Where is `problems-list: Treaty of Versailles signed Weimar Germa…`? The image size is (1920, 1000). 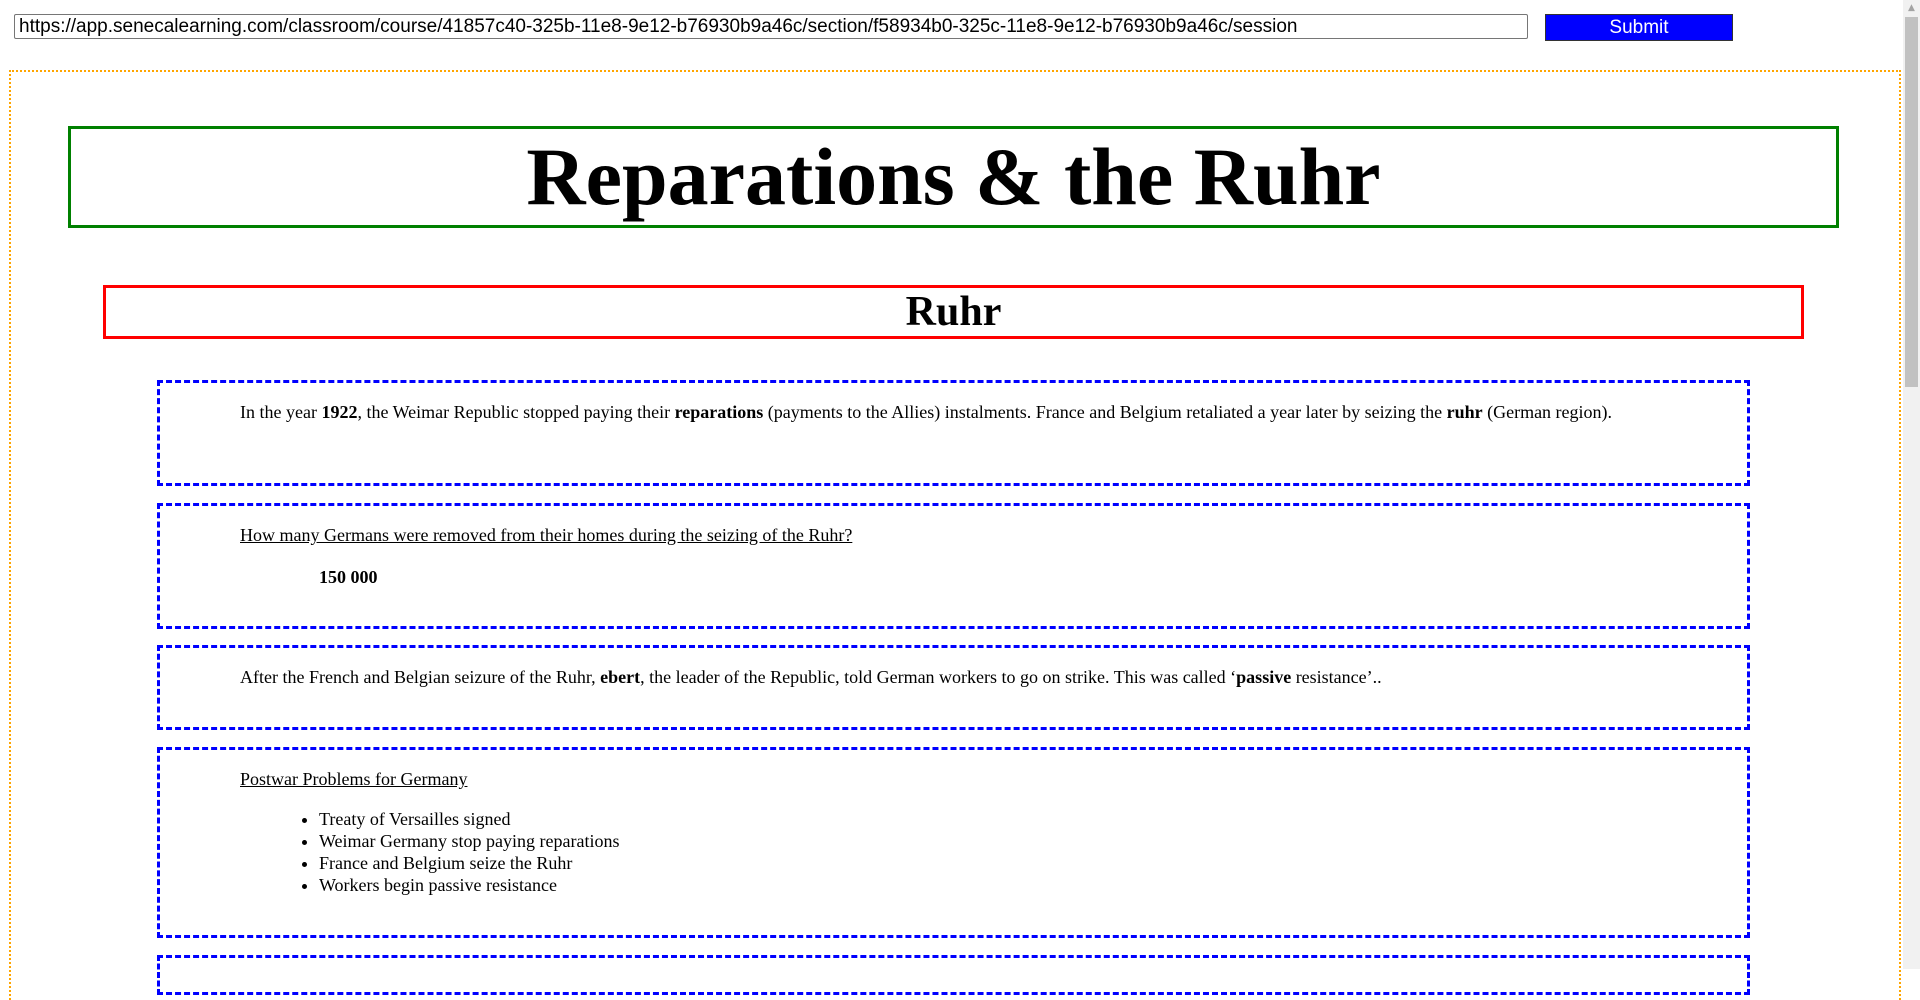
problems-list: Treaty of Versailles signed Weimar Germa… is located at coordinates (953, 852).